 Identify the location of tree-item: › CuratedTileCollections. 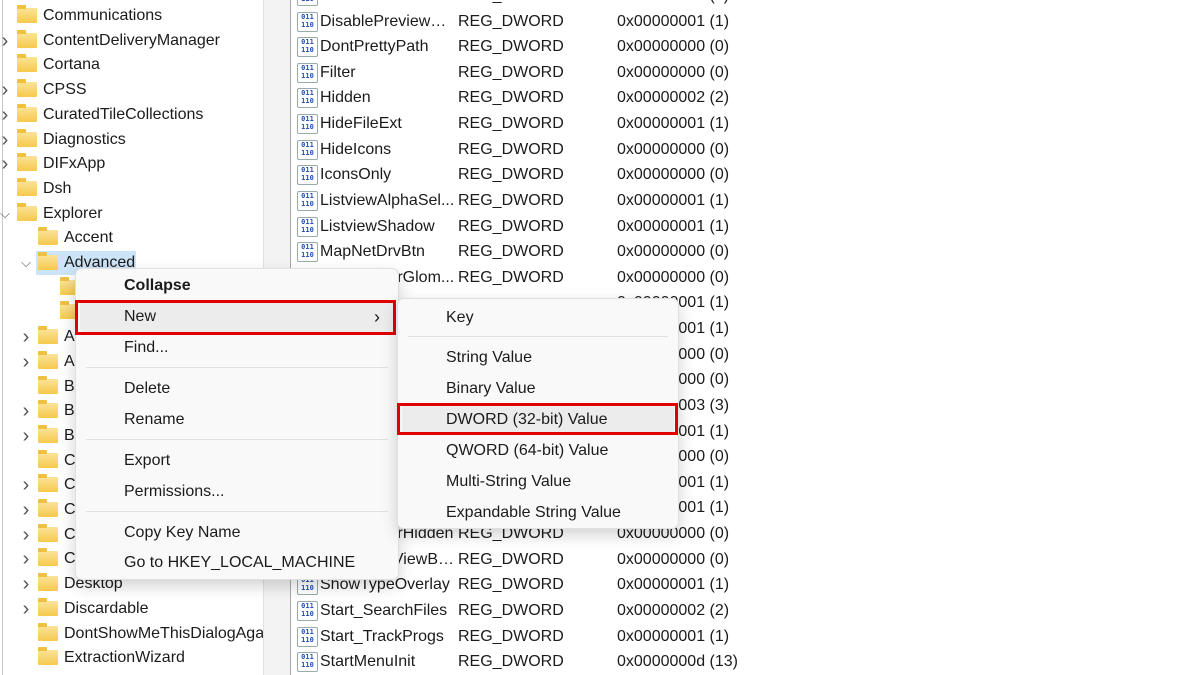
(131, 115).